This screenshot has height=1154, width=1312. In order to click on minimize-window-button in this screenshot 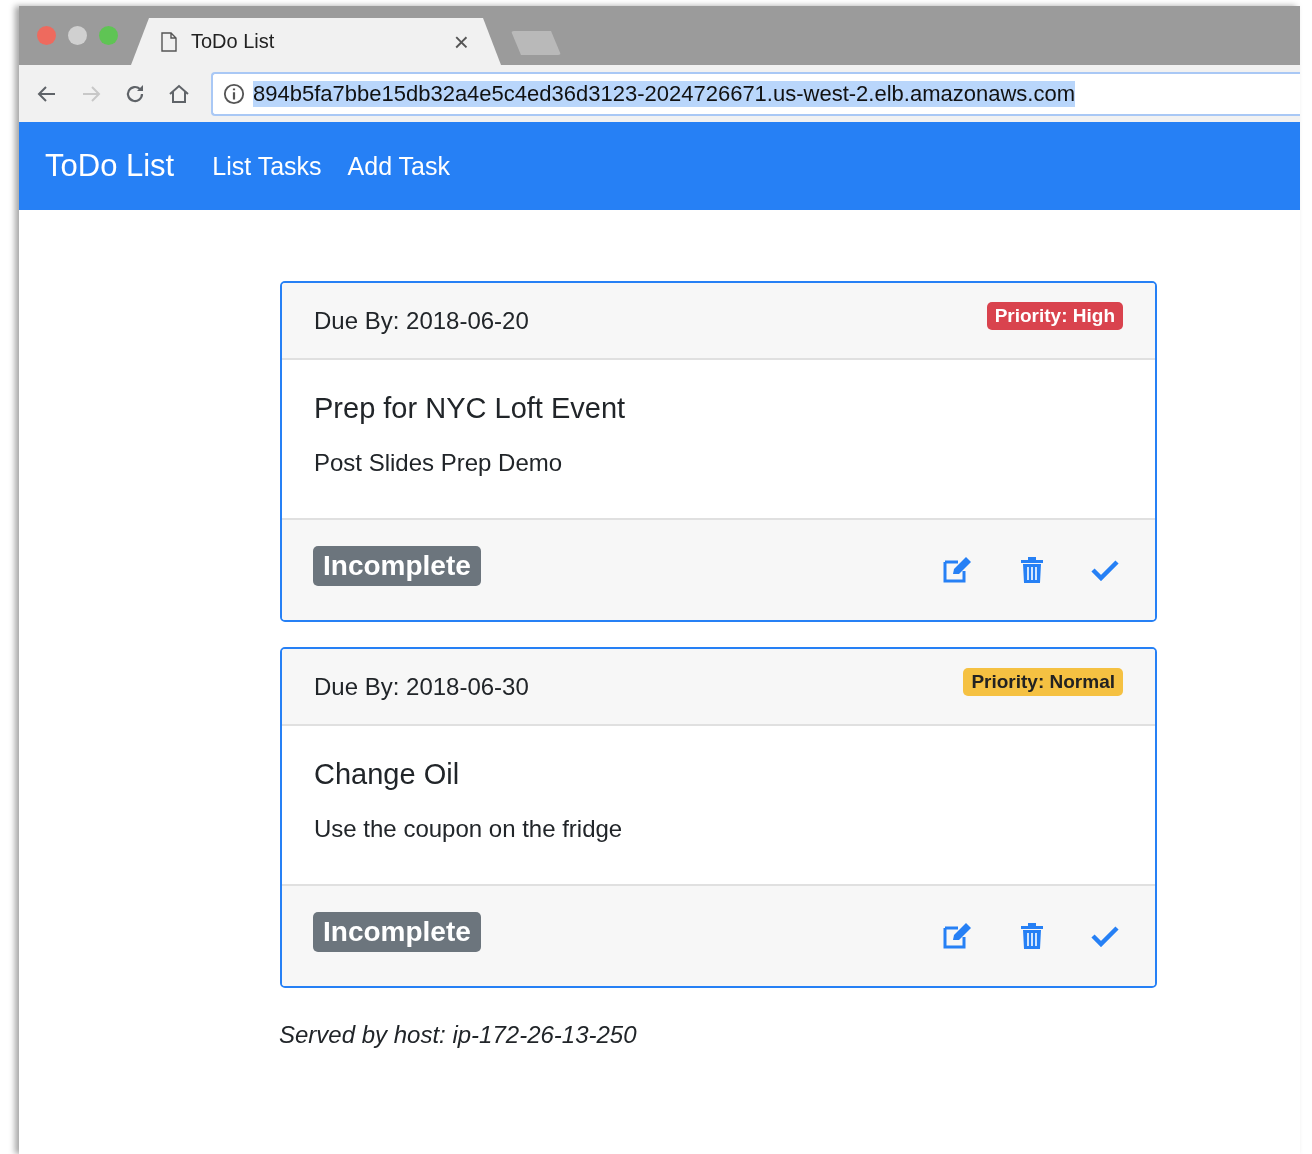, I will do `click(77, 35)`.